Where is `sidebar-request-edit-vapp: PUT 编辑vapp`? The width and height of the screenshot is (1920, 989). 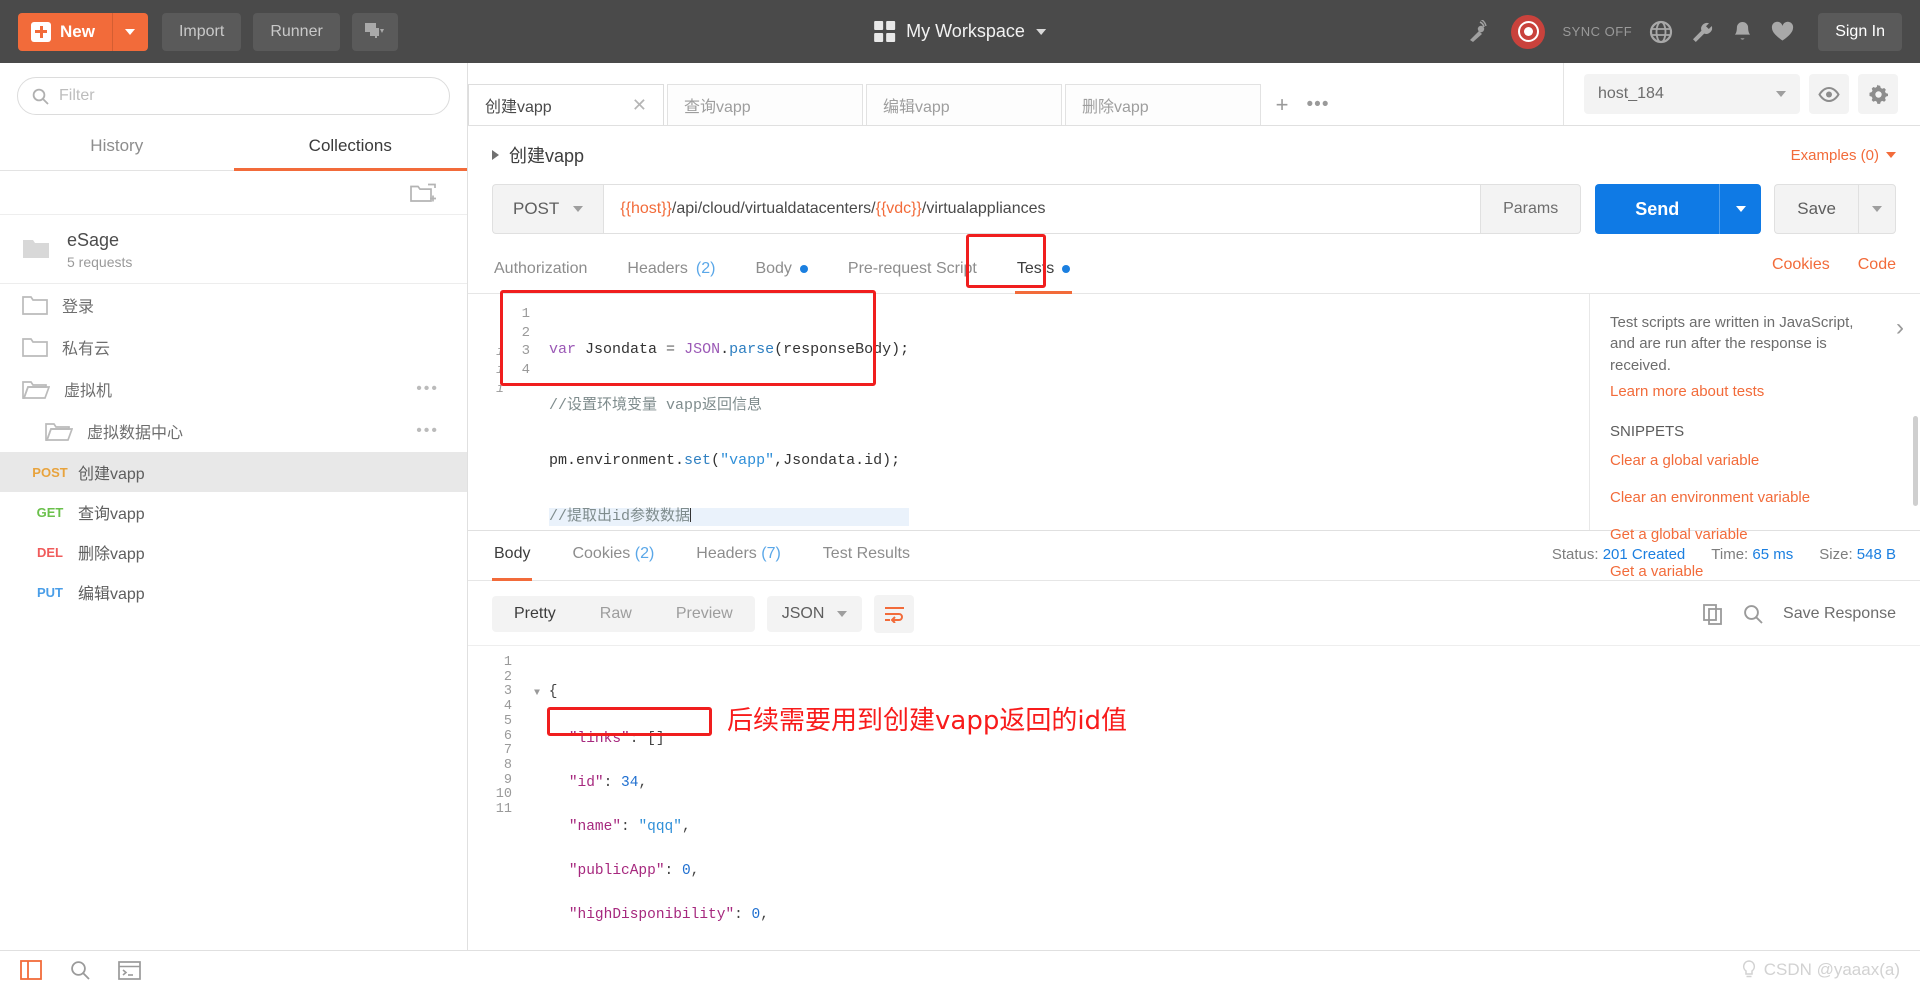 sidebar-request-edit-vapp: PUT 编辑vapp is located at coordinates (233, 592).